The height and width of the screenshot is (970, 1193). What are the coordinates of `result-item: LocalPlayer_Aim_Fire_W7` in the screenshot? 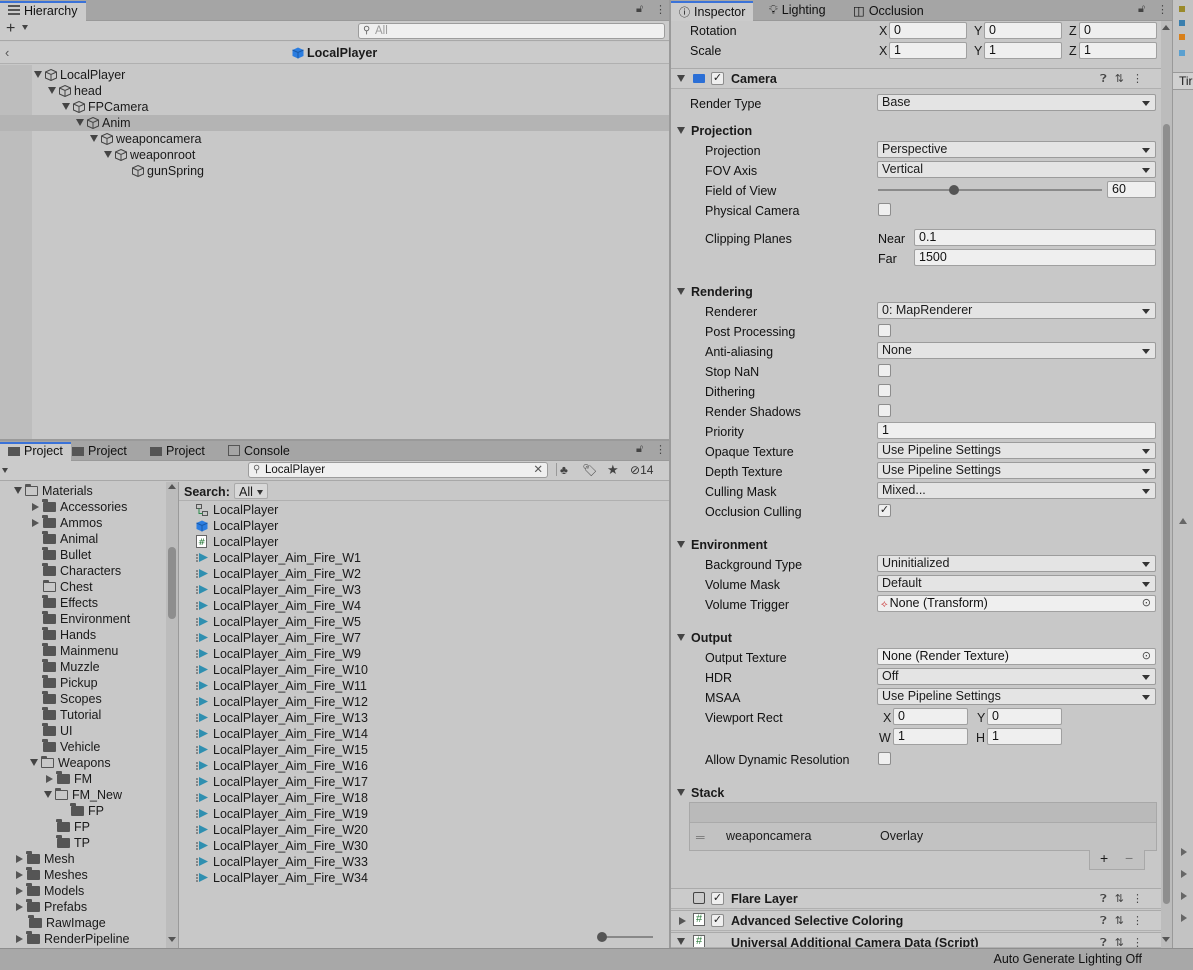 It's located at (424, 638).